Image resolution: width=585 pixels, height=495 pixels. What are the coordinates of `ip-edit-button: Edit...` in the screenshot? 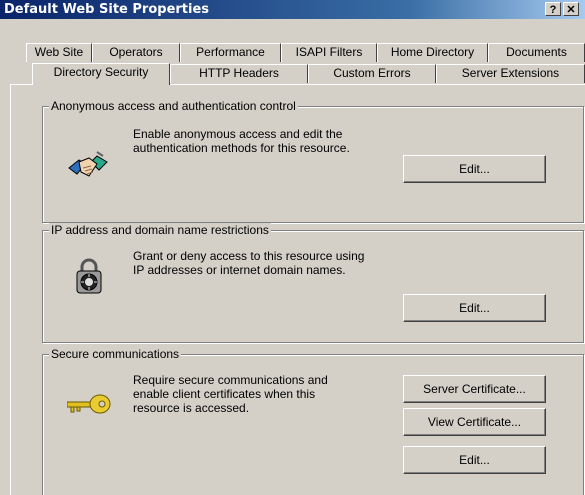 It's located at (474, 308).